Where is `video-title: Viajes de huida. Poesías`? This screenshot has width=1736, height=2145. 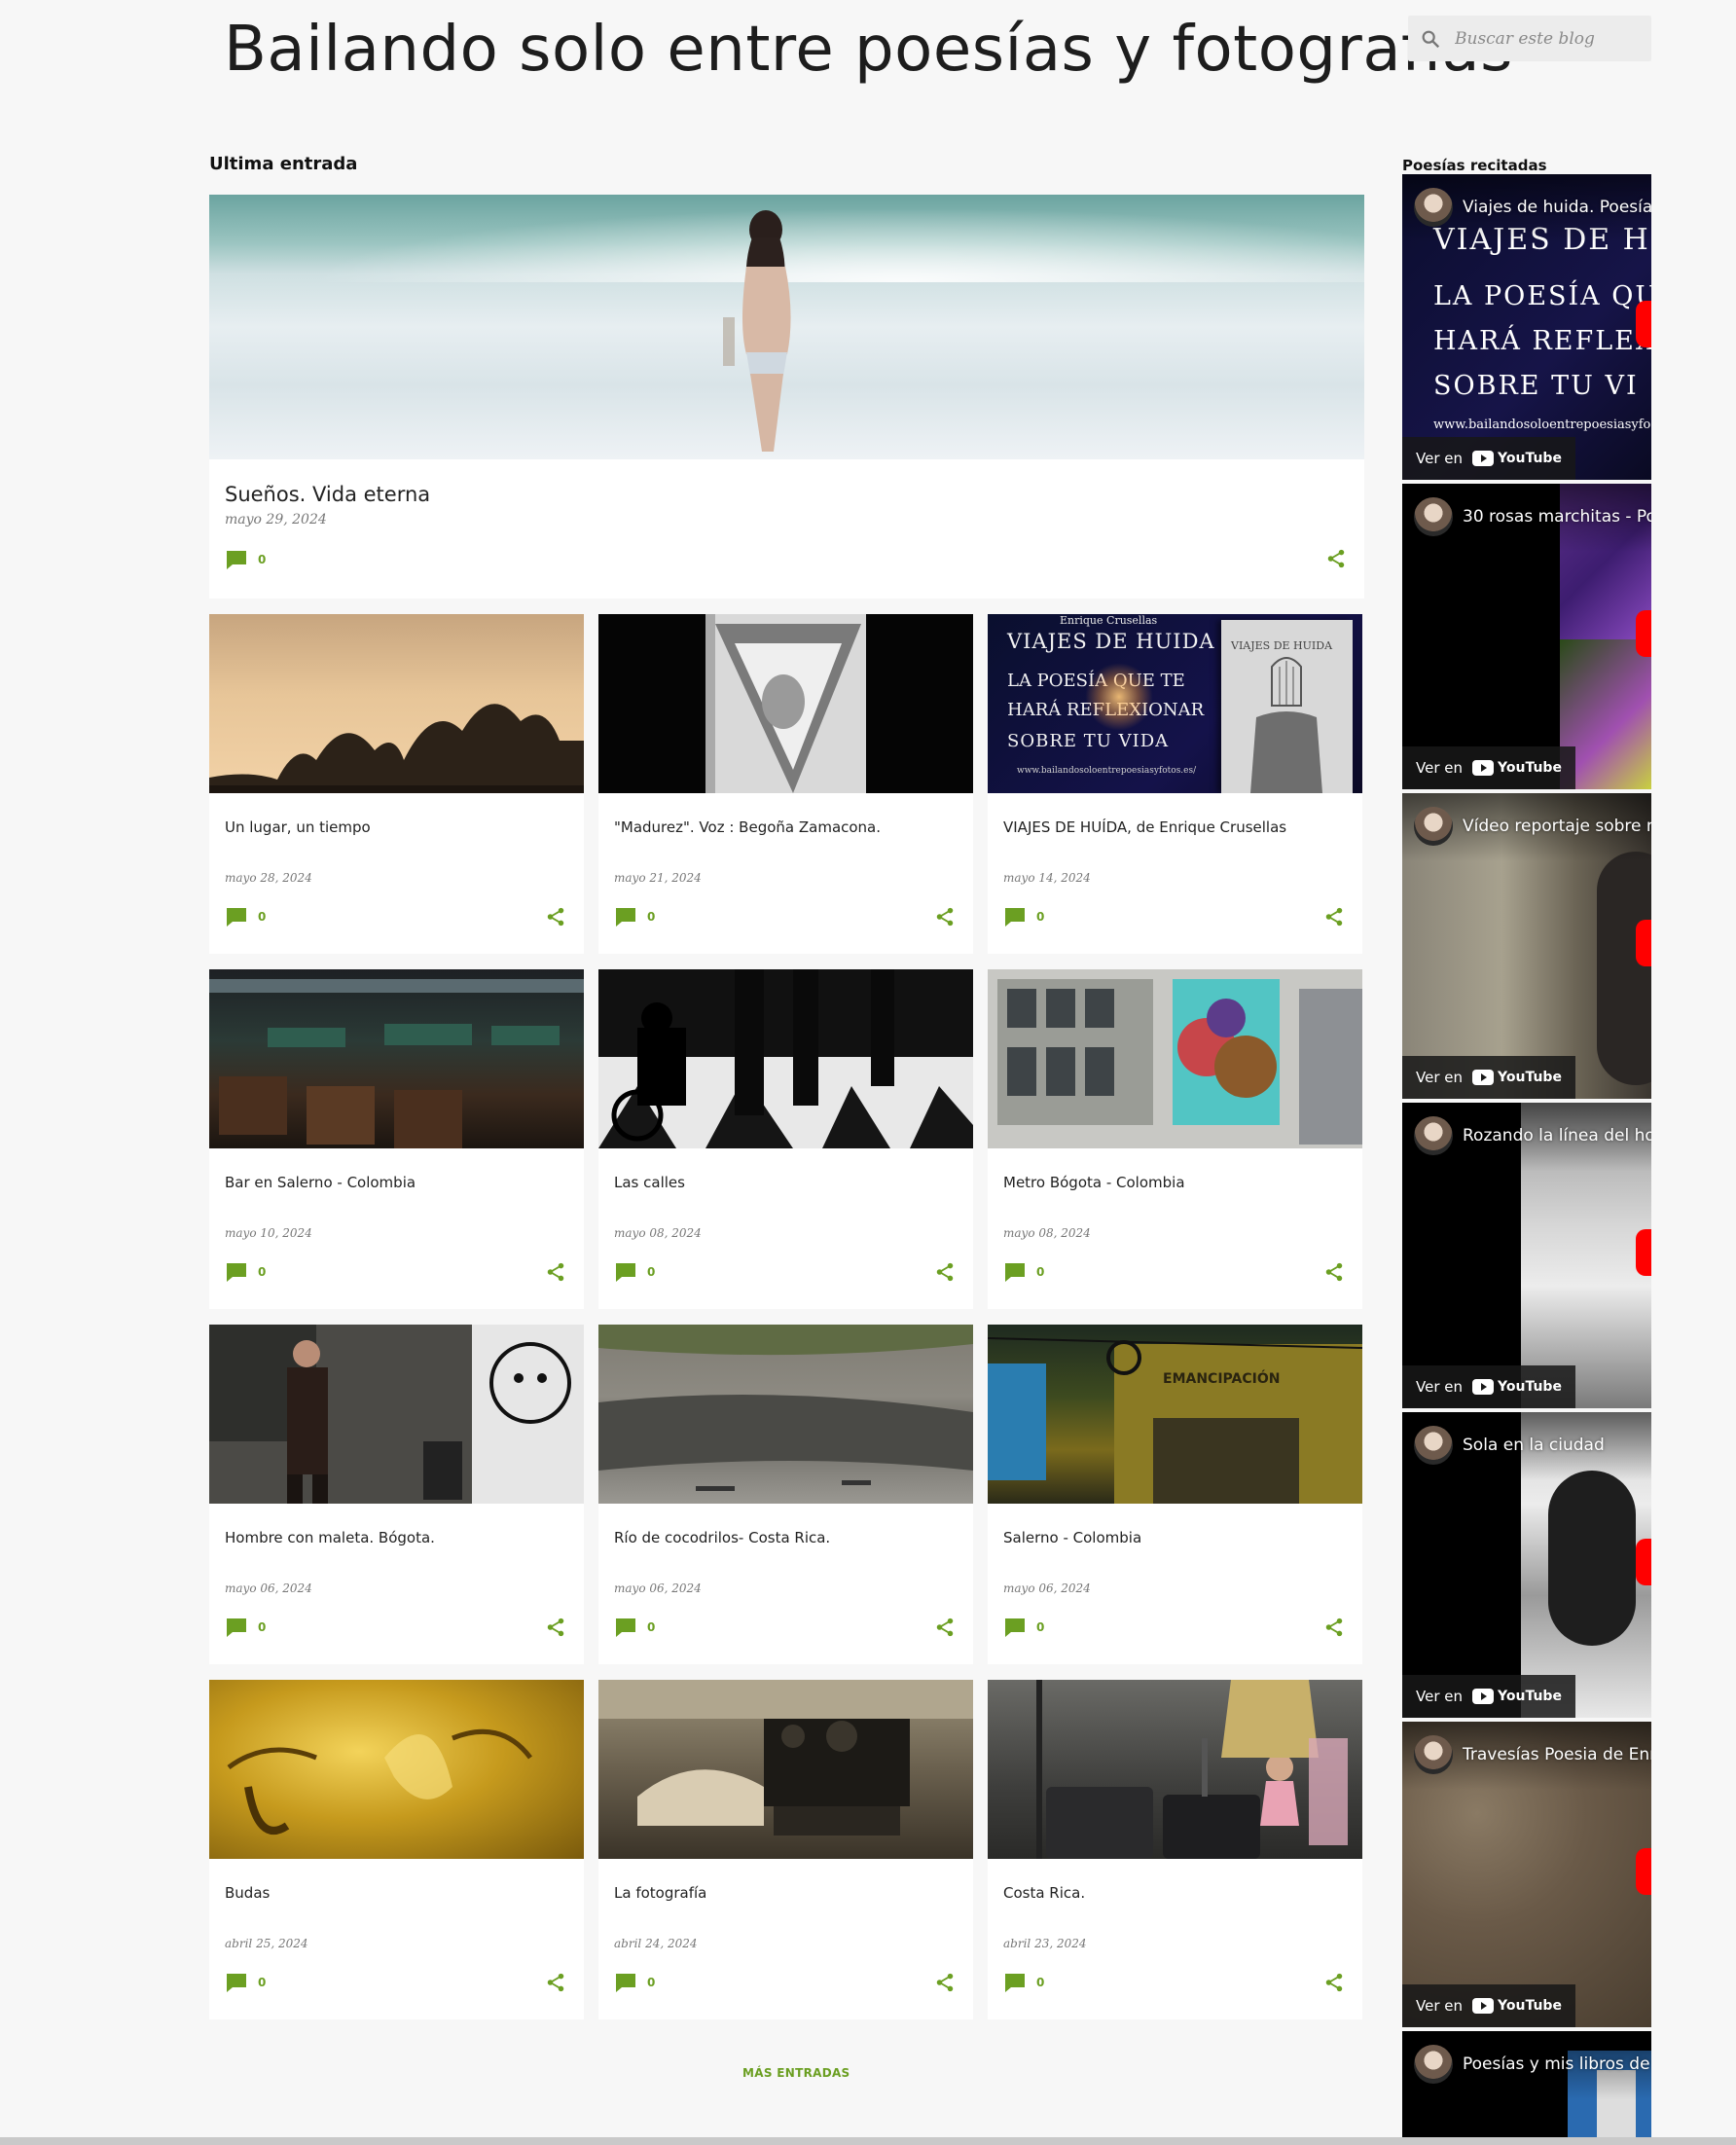 video-title: Viajes de huida. Poesías is located at coordinates (1557, 207).